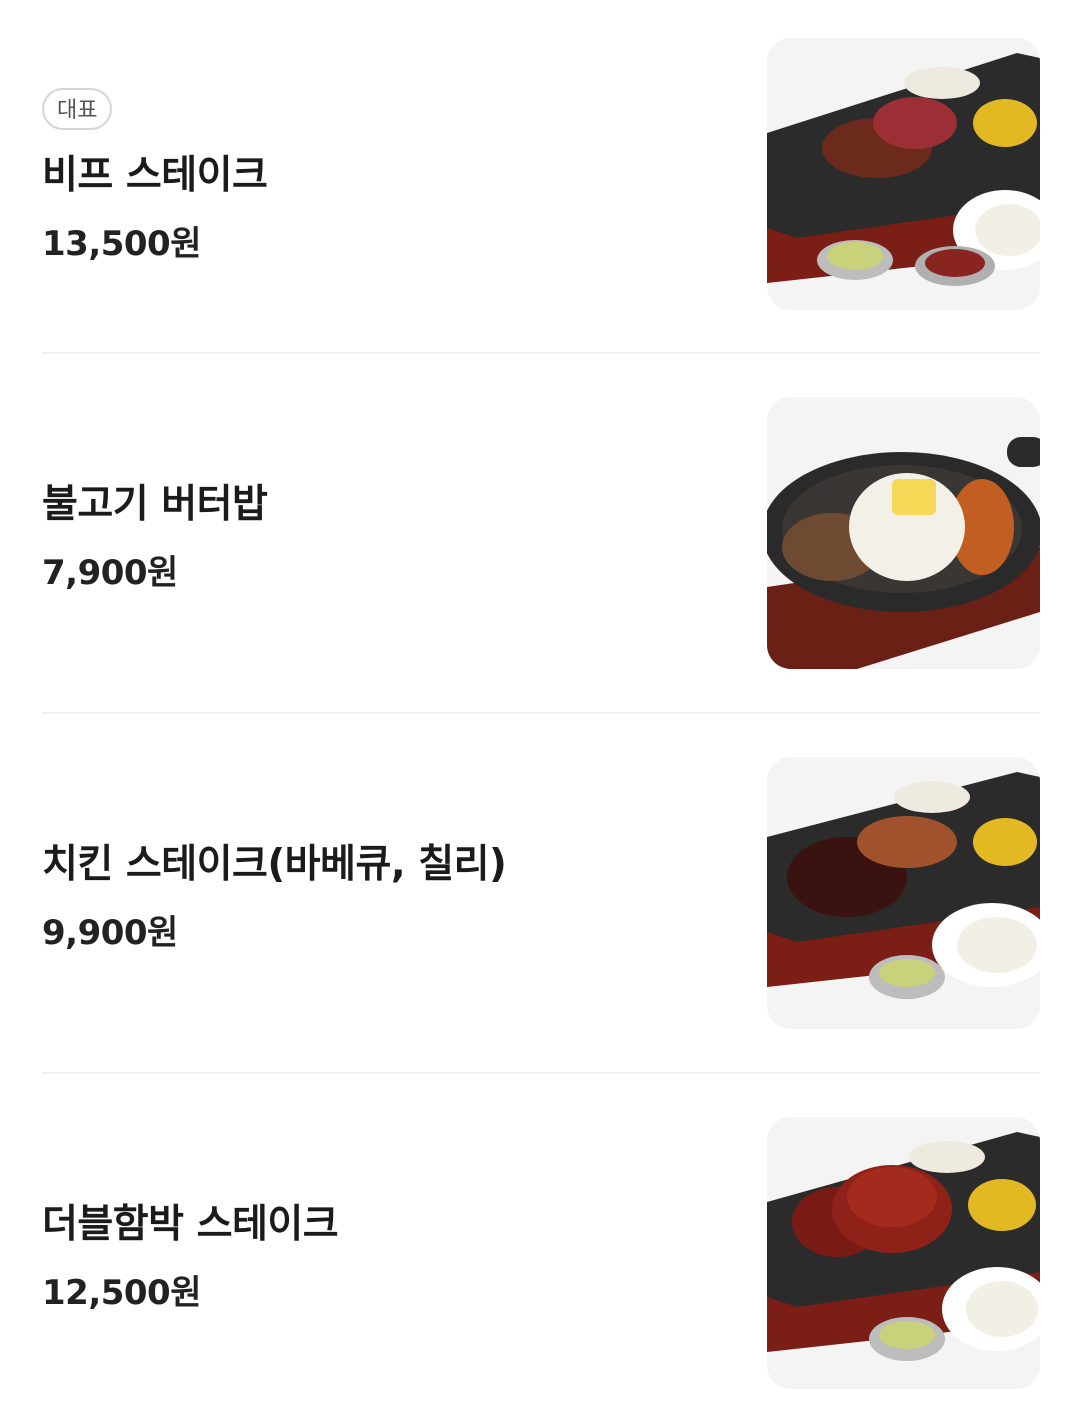 This screenshot has height=1427, width=1079. Describe the element at coordinates (110, 933) in the screenshot. I see `menu-item-price: 9,900원` at that location.